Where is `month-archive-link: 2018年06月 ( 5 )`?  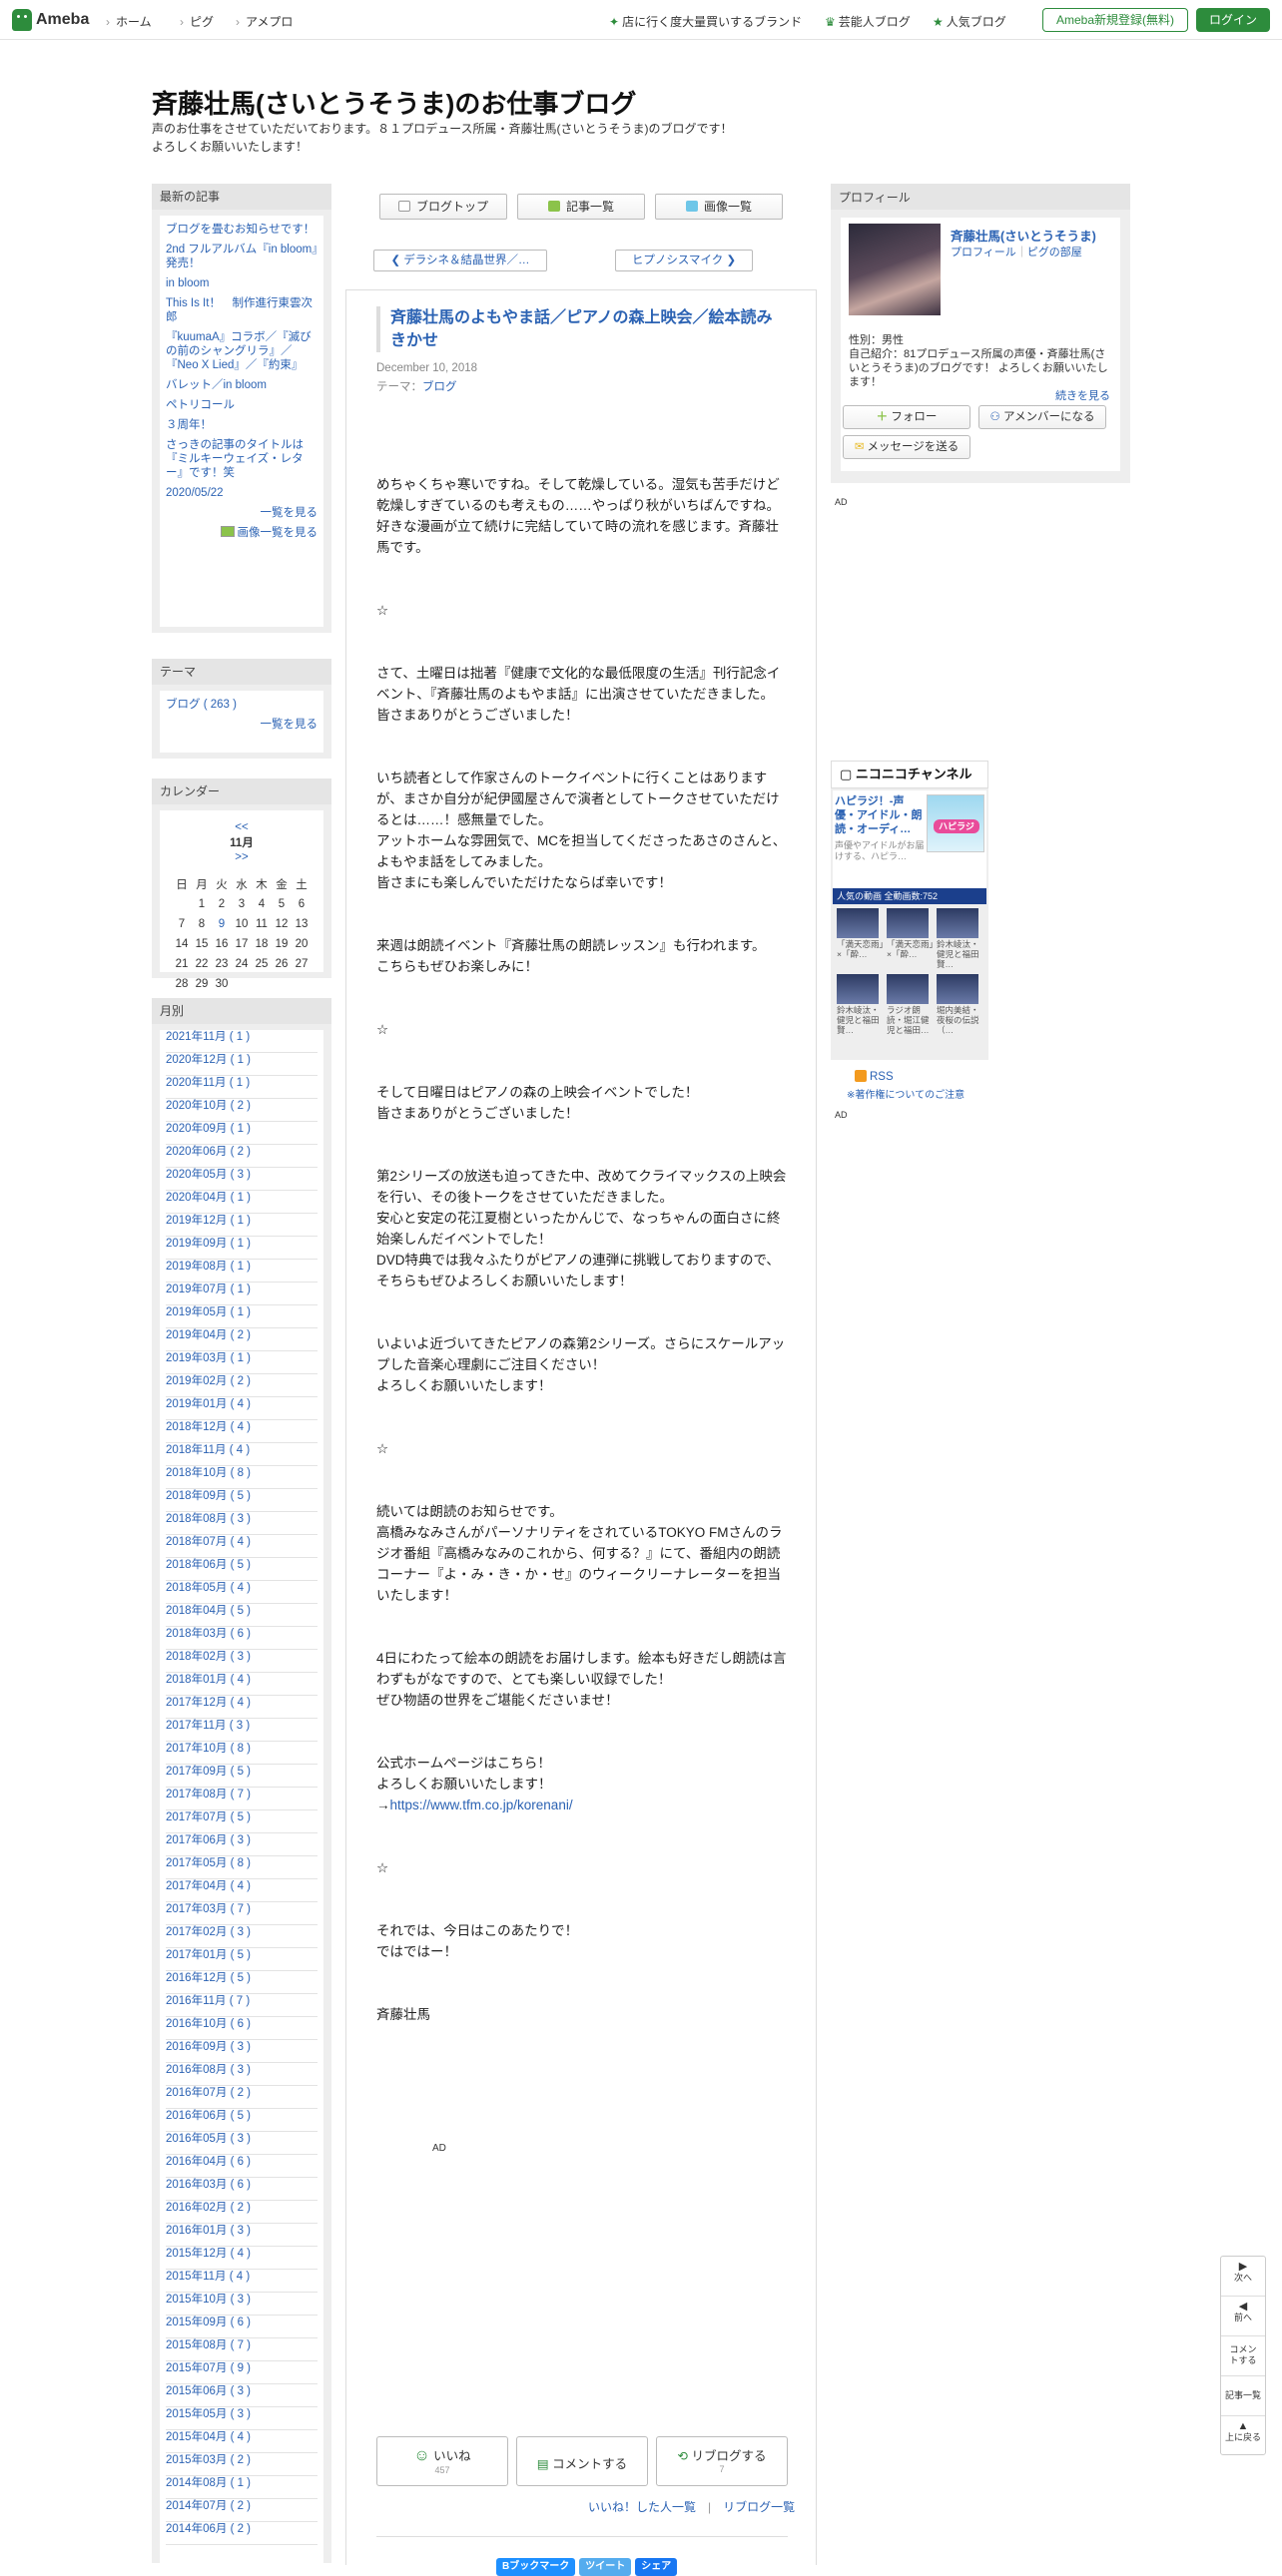
month-archive-link: 2018年06月 ( 5 ) is located at coordinates (242, 1569).